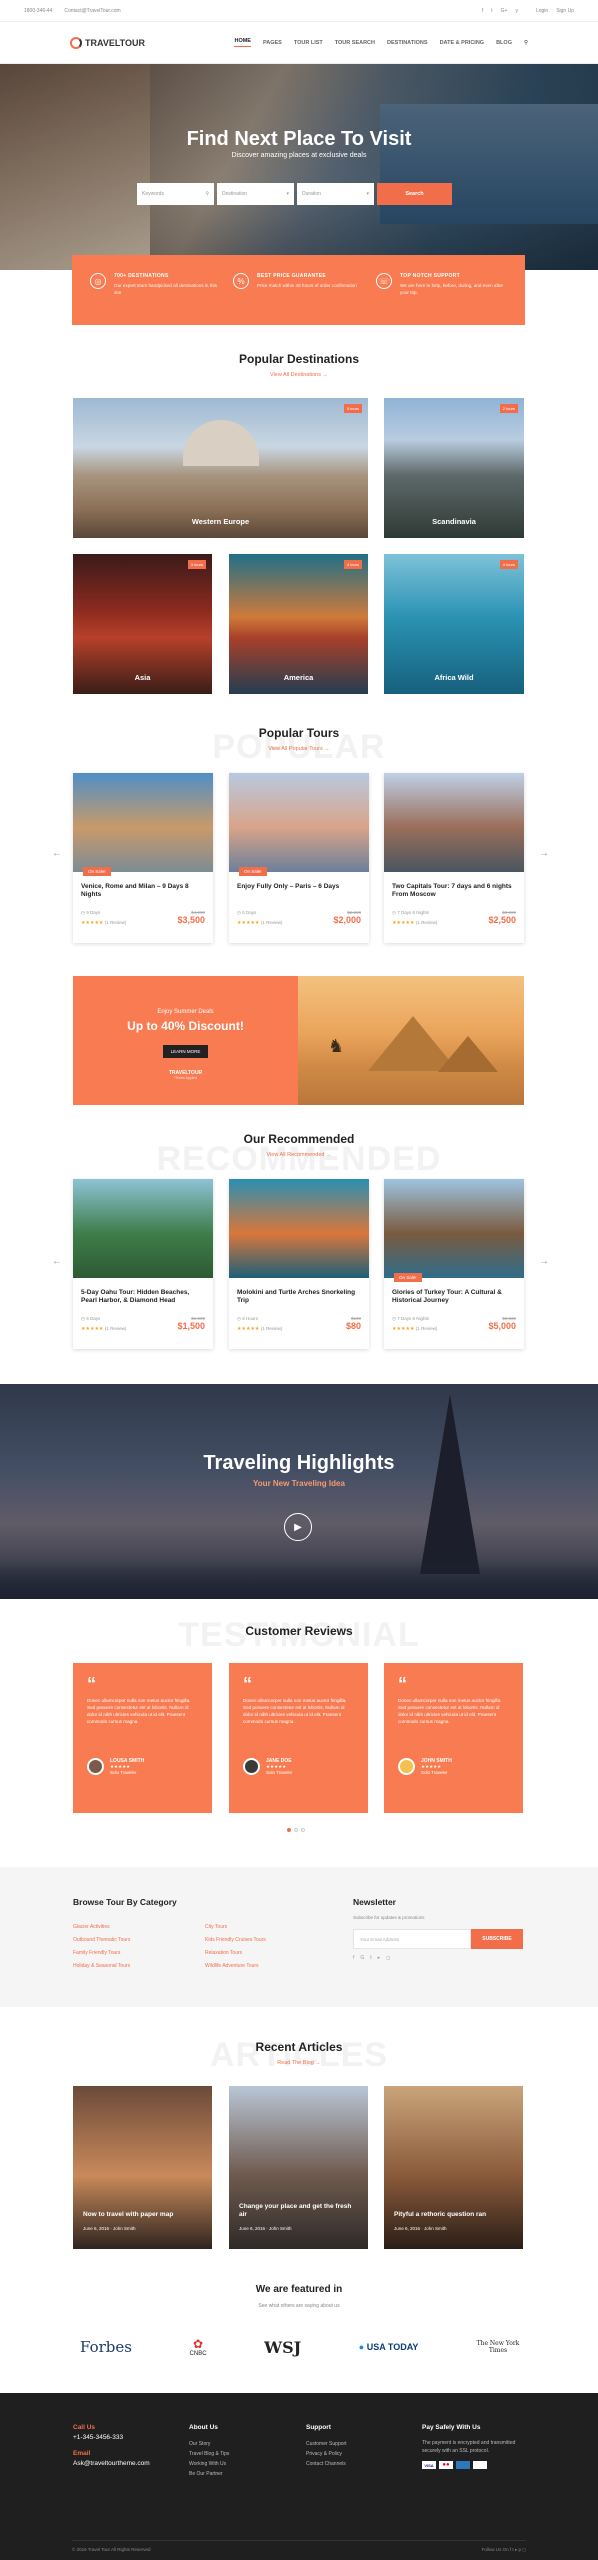 This screenshot has width=598, height=2560. I want to click on footer-link: Our Story, so click(209, 2444).